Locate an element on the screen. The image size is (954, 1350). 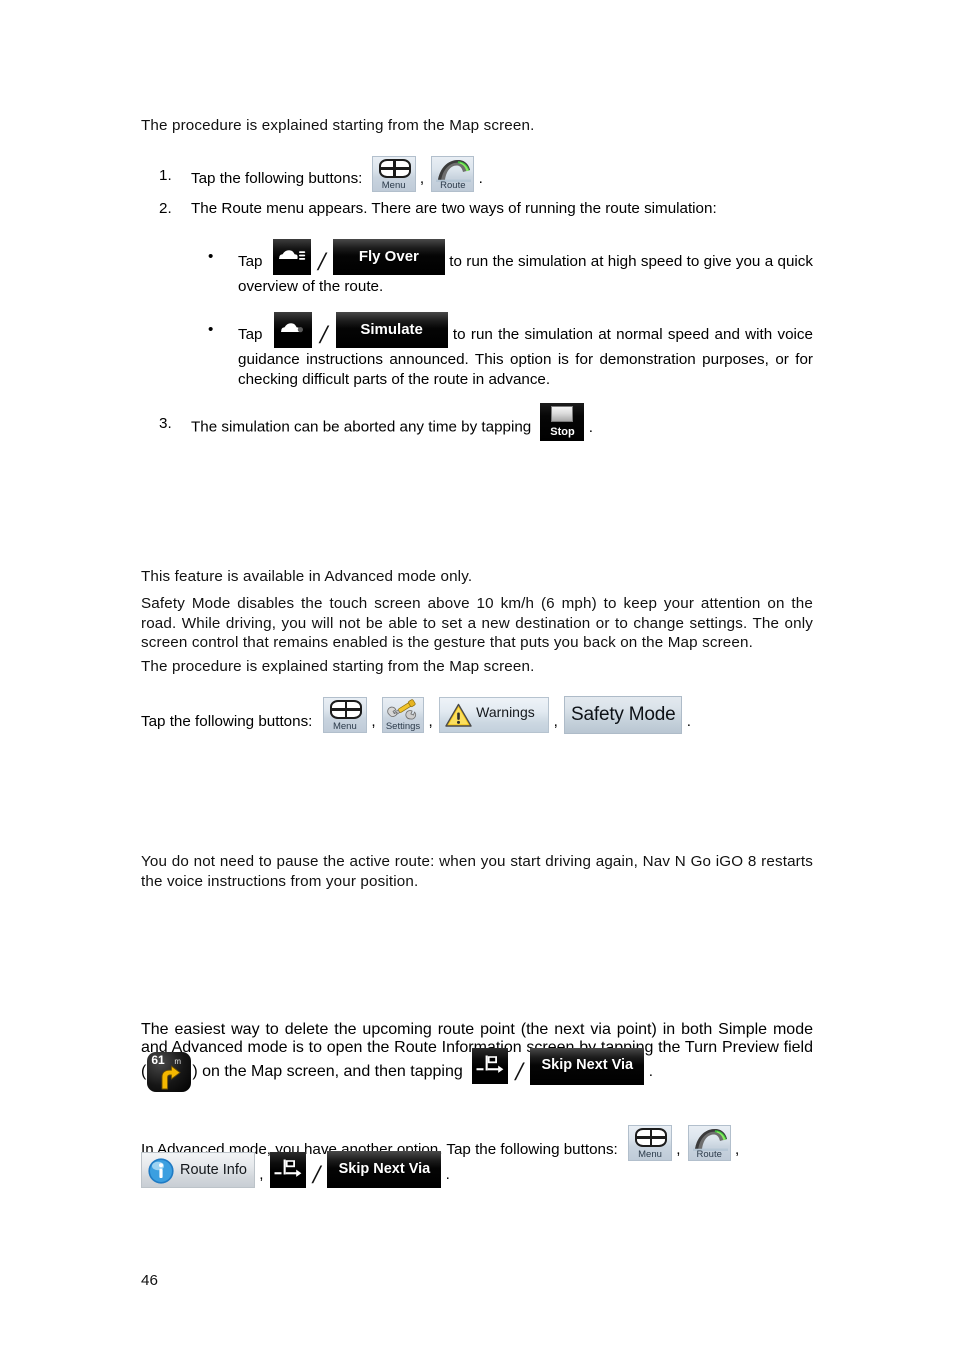
route-info-row: Route Info , / Skip Next Via . is located at coordinates (477, 1170).